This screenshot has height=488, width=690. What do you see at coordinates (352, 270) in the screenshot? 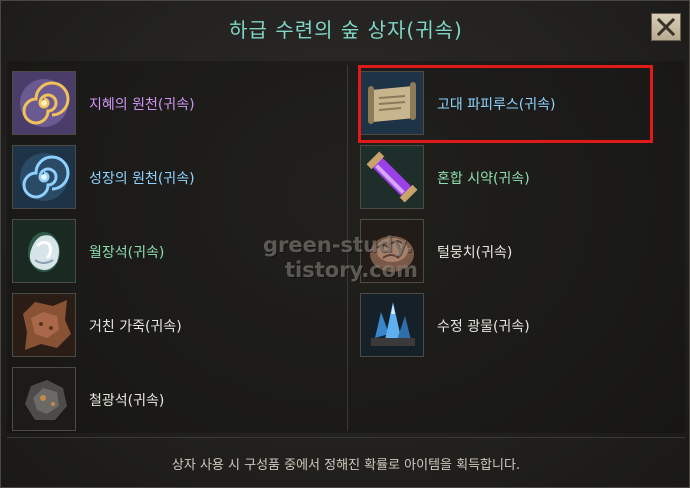
I see `watermark-line: tistory.com` at bounding box center [352, 270].